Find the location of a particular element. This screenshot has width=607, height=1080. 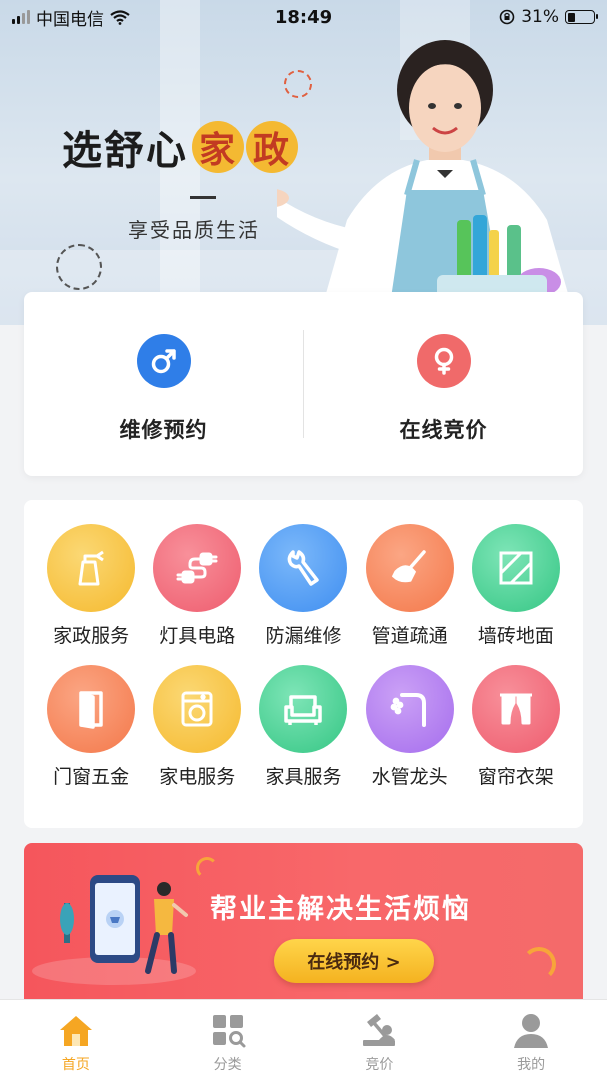

promo-headline: 帮业主解决生活烦恼 is located at coordinates (340, 909).